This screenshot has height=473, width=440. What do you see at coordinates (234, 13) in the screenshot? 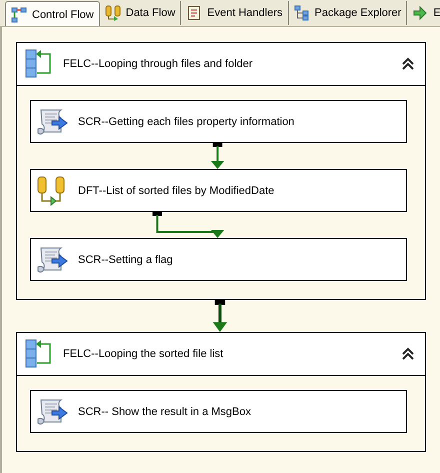
I see `tab: Event Handlers` at bounding box center [234, 13].